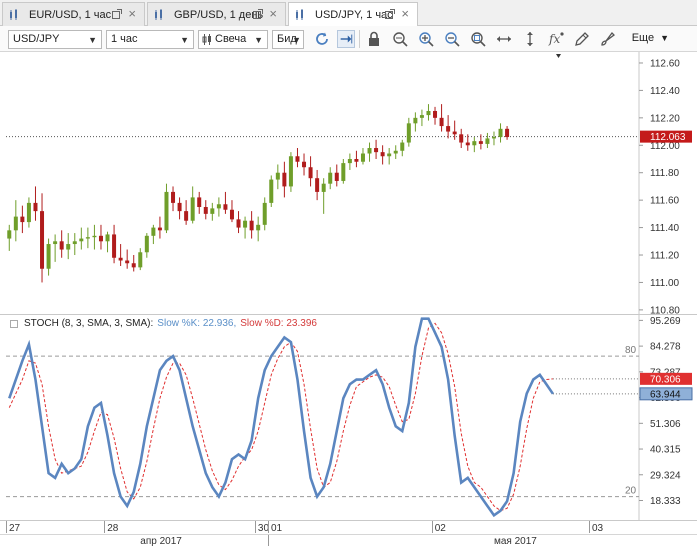 This screenshot has width=697, height=546. What do you see at coordinates (650, 38) in the screenshot?
I see `more-menu: Еще ▼` at bounding box center [650, 38].